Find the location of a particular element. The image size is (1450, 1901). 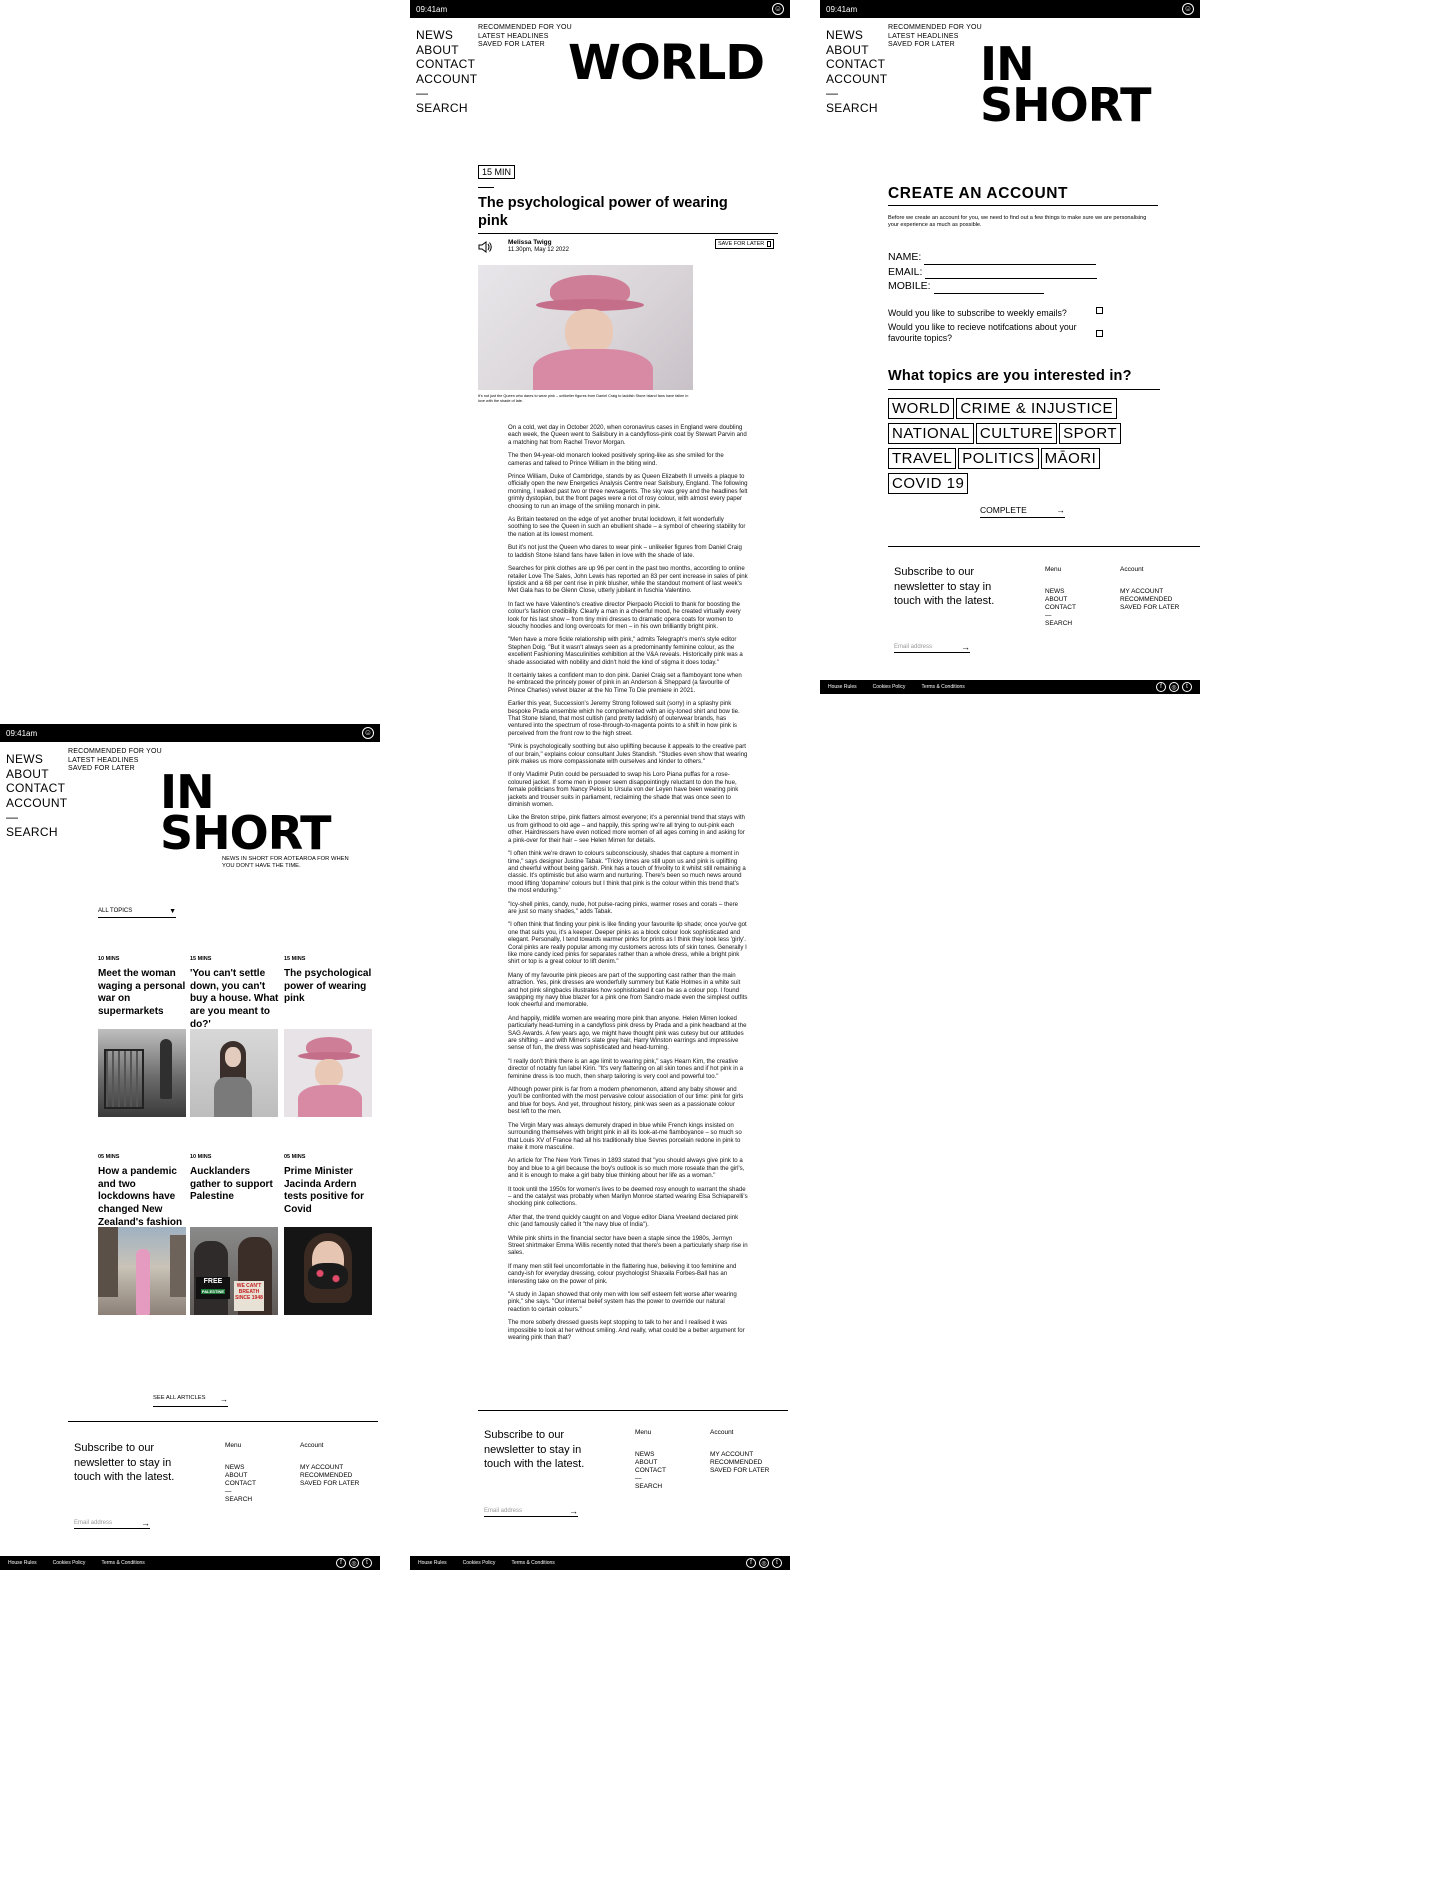

topic-filter: ALL TOPICS ▼ is located at coordinates (137, 913).